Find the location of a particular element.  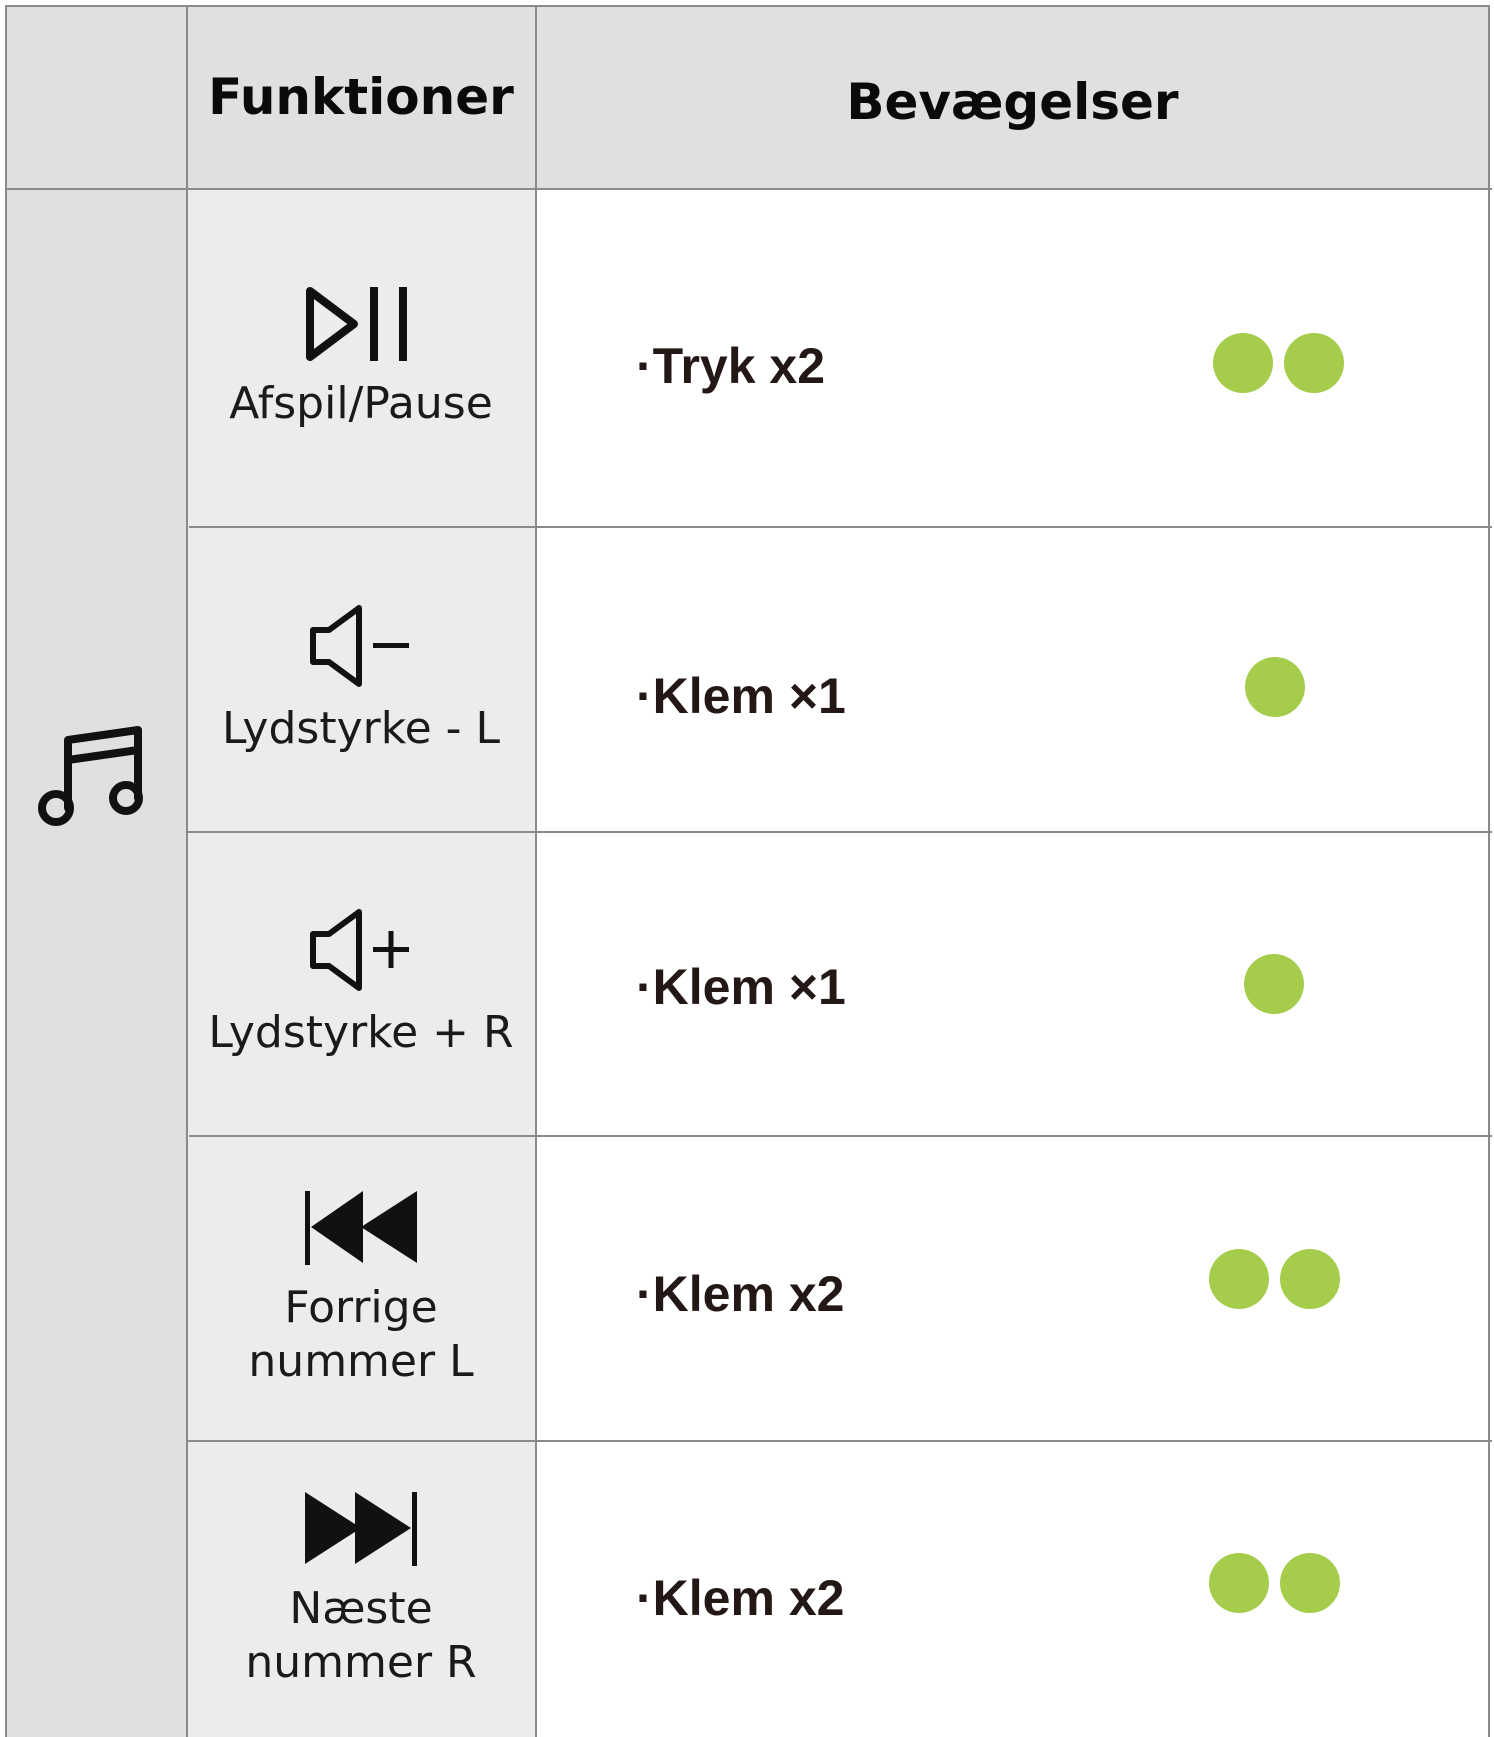

function-cell-play-pause: Afspil/Pause is located at coordinates (361, 358).